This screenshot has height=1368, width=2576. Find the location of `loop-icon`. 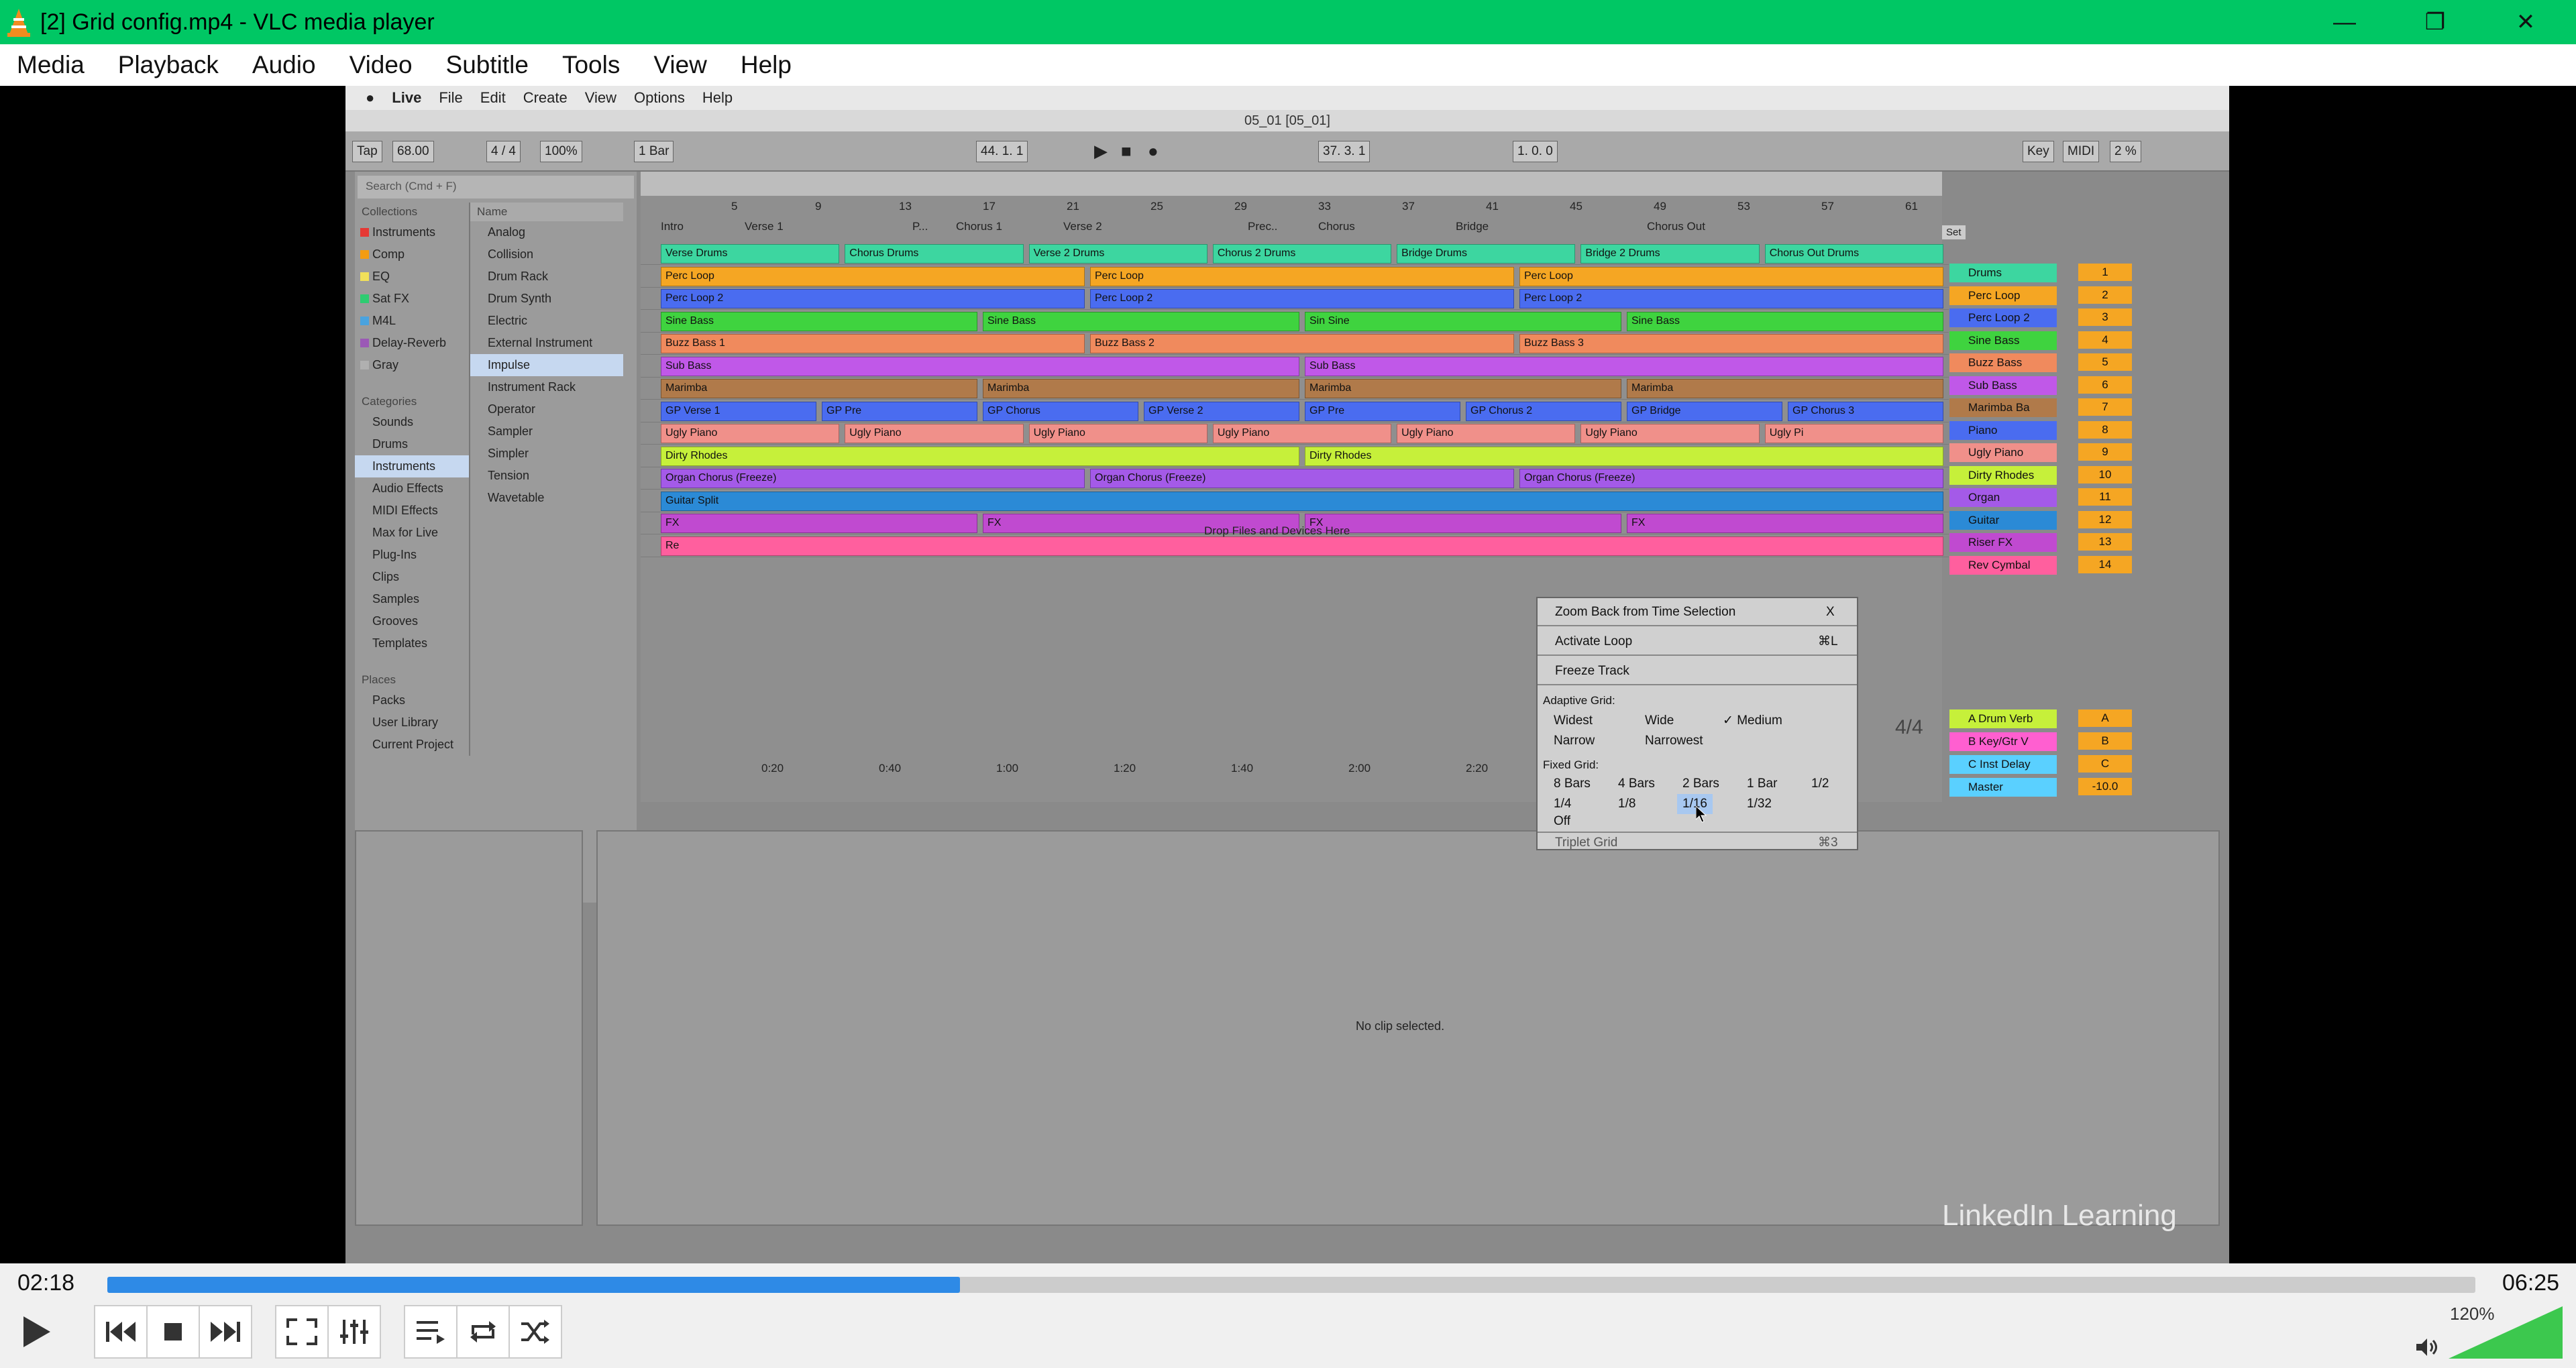

loop-icon is located at coordinates (483, 1332).